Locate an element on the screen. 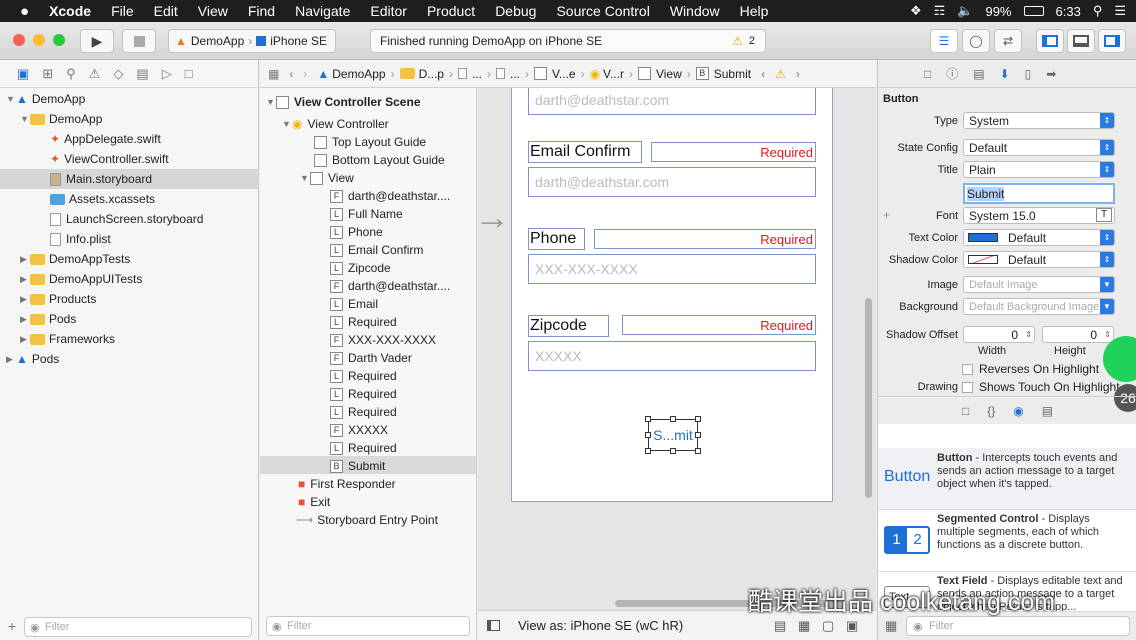 The width and height of the screenshot is (1136, 640). file-template-icon: □ is located at coordinates (965, 411).